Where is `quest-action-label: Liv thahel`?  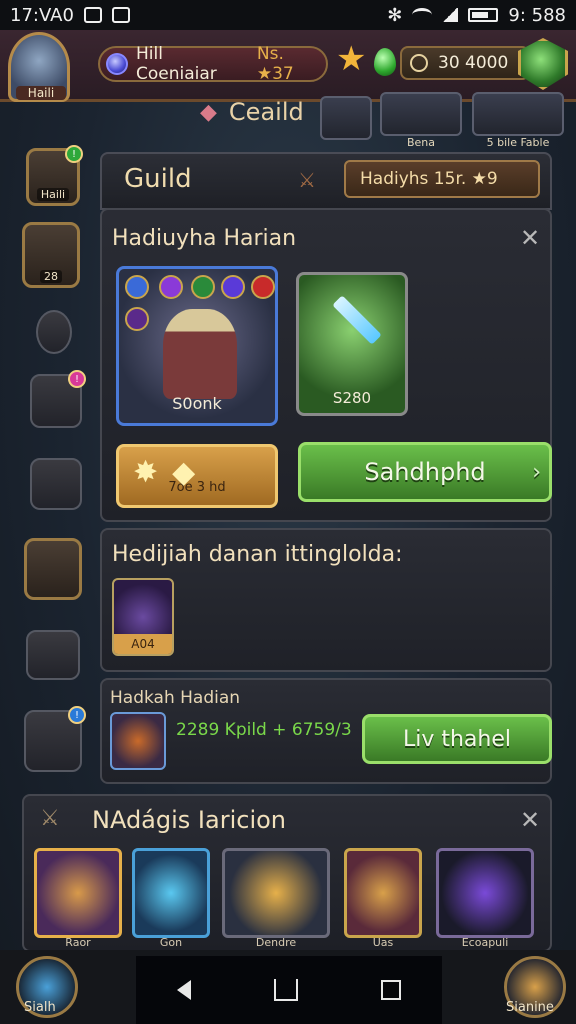 quest-action-label: Liv thahel is located at coordinates (457, 739).